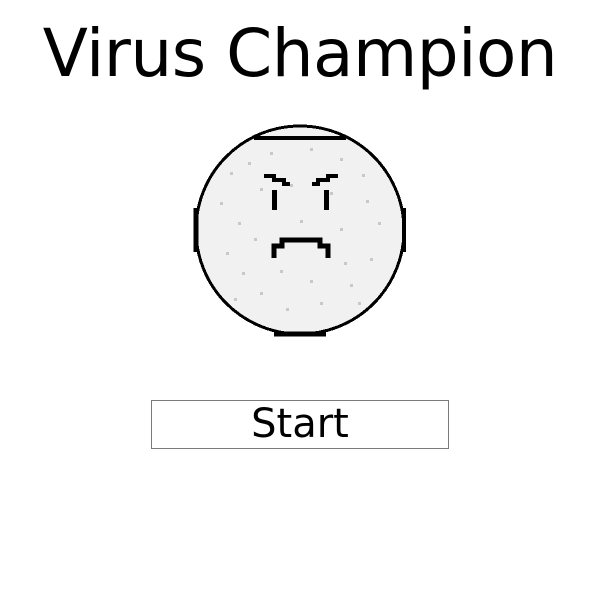  Describe the element at coordinates (300, 53) in the screenshot. I see `game-title: Virus Champion` at that location.